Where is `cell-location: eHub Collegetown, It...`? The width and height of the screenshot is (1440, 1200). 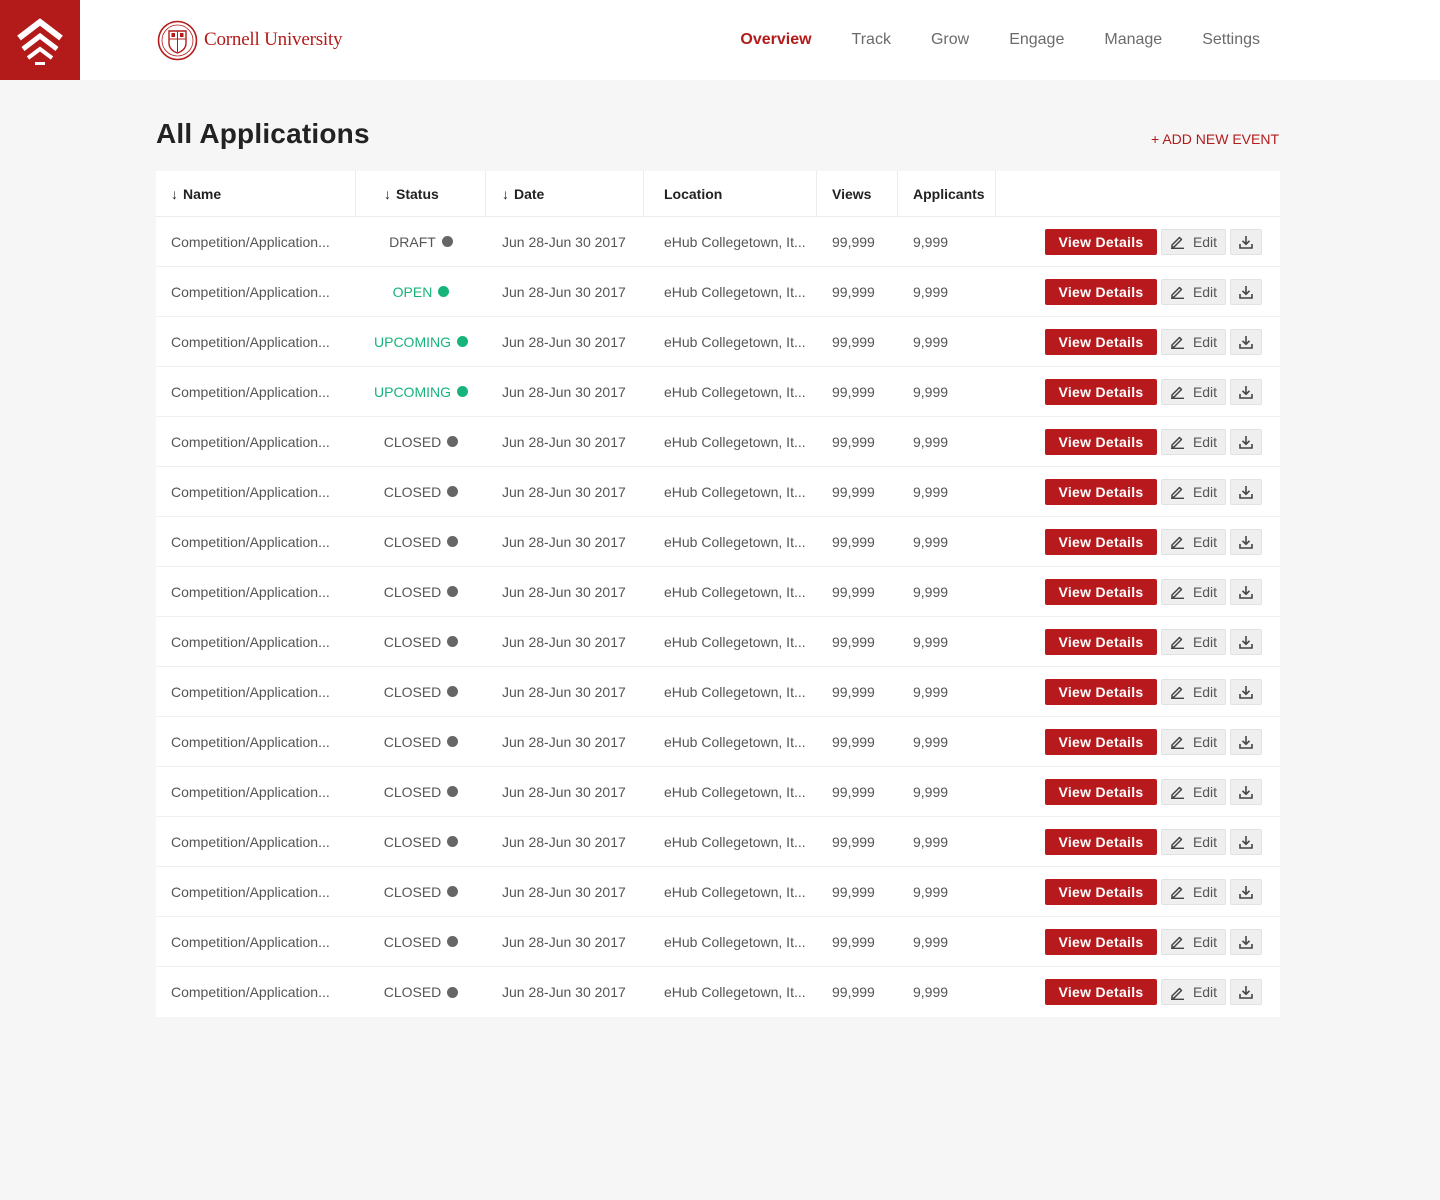
cell-location: eHub Collegetown, It... is located at coordinates (735, 992).